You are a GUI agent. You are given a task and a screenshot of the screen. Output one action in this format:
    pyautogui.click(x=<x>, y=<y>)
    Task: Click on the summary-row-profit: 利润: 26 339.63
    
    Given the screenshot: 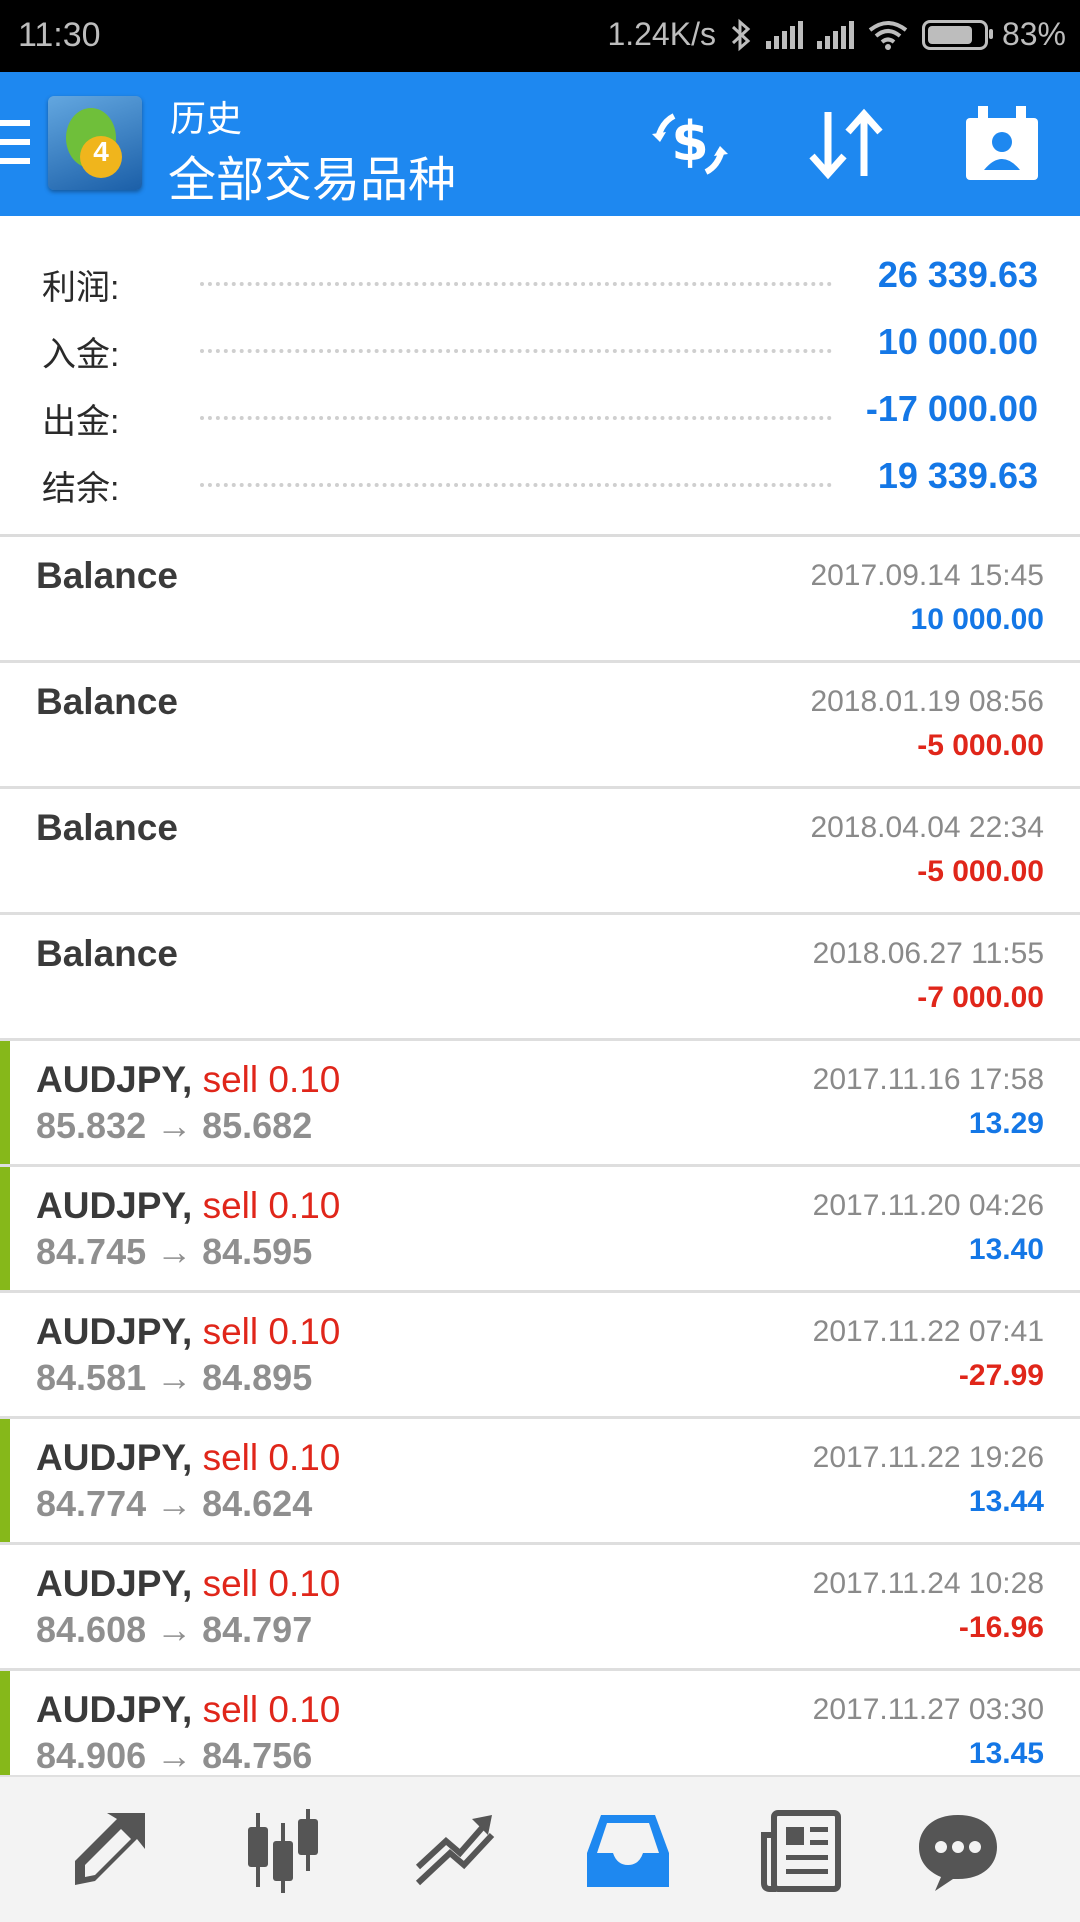 What is the action you would take?
    pyautogui.click(x=540, y=282)
    